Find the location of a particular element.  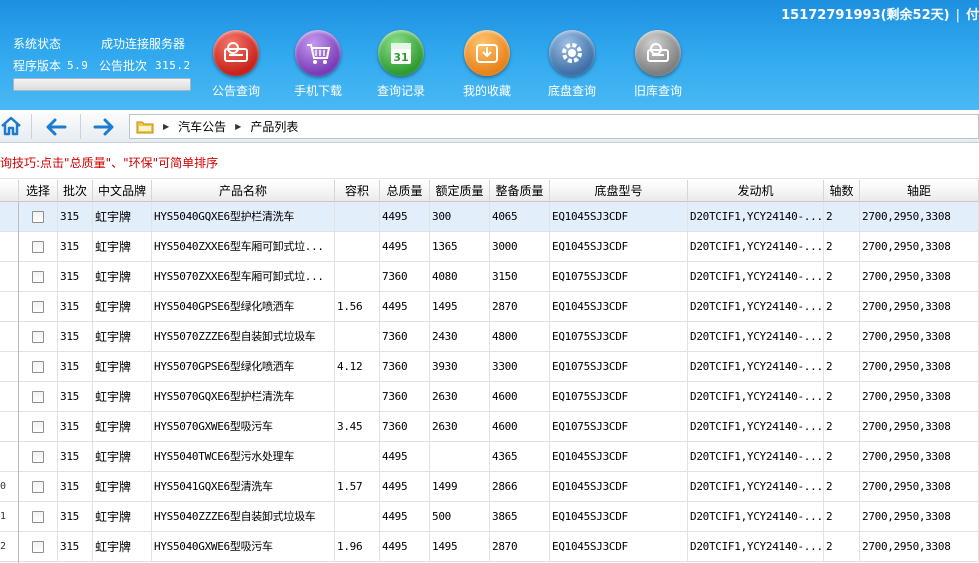

gear-chassis-icon is located at coordinates (572, 53).